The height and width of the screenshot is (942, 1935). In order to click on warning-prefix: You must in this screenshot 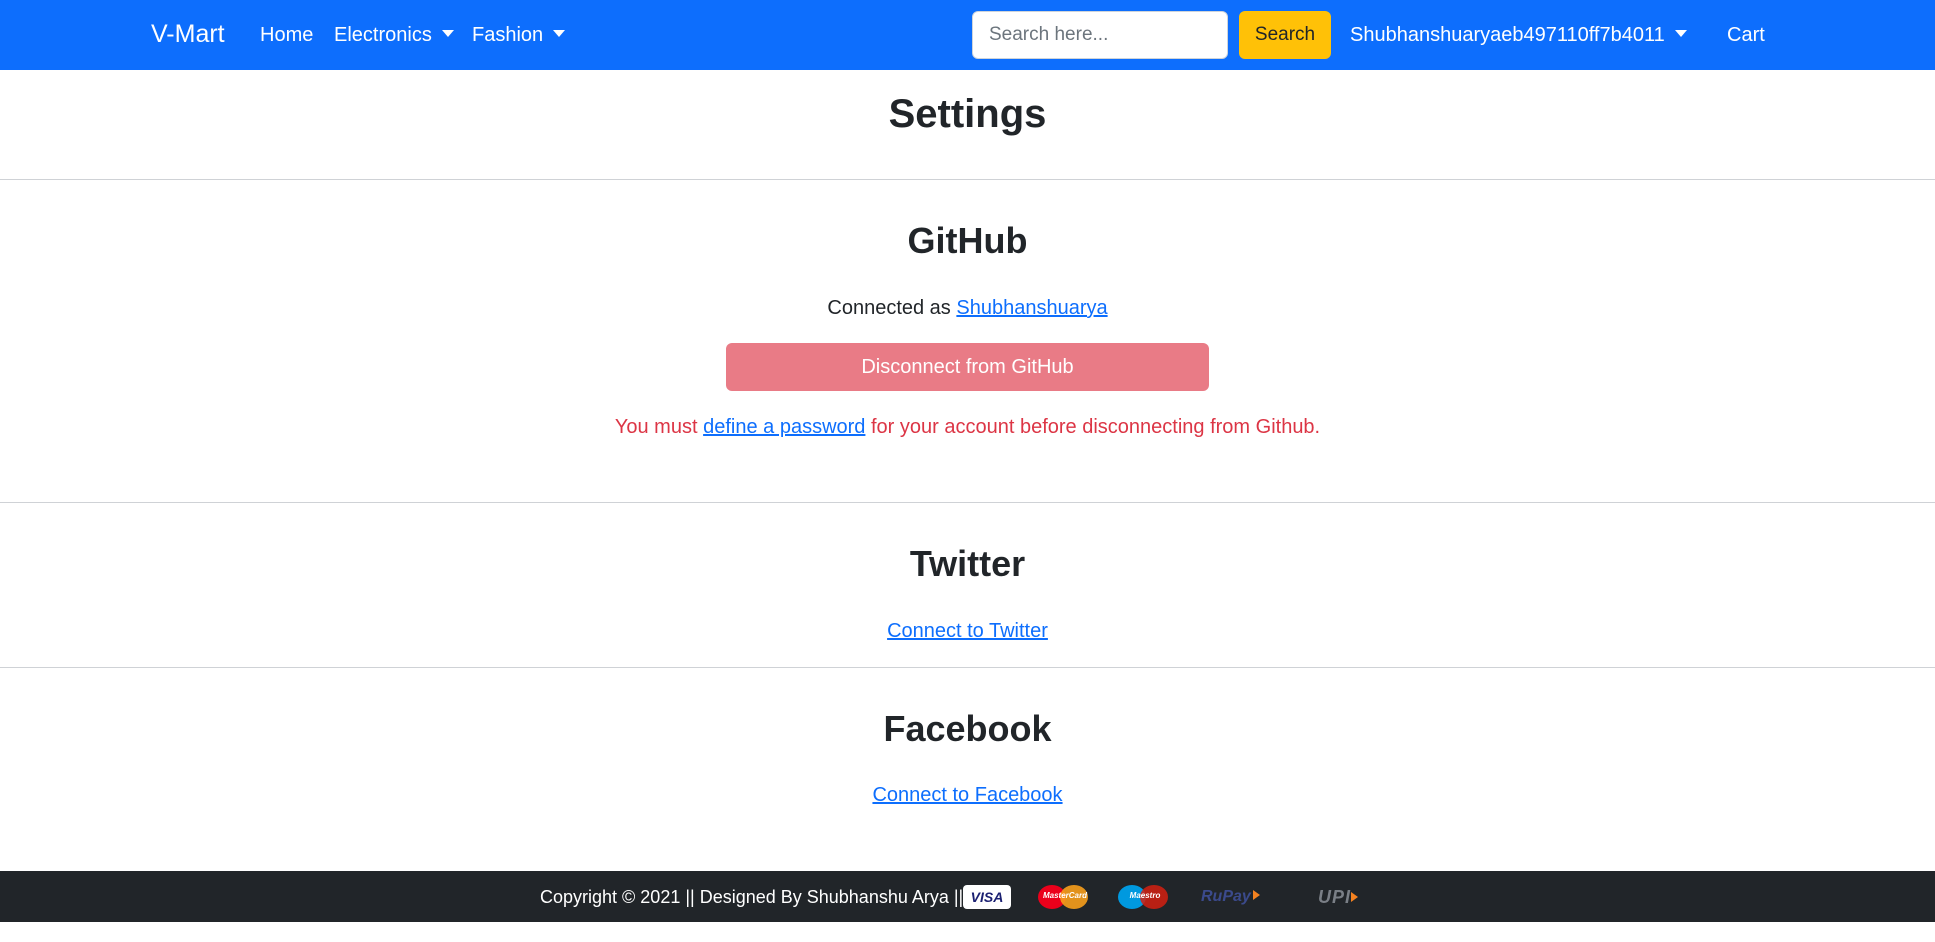, I will do `click(656, 427)`.